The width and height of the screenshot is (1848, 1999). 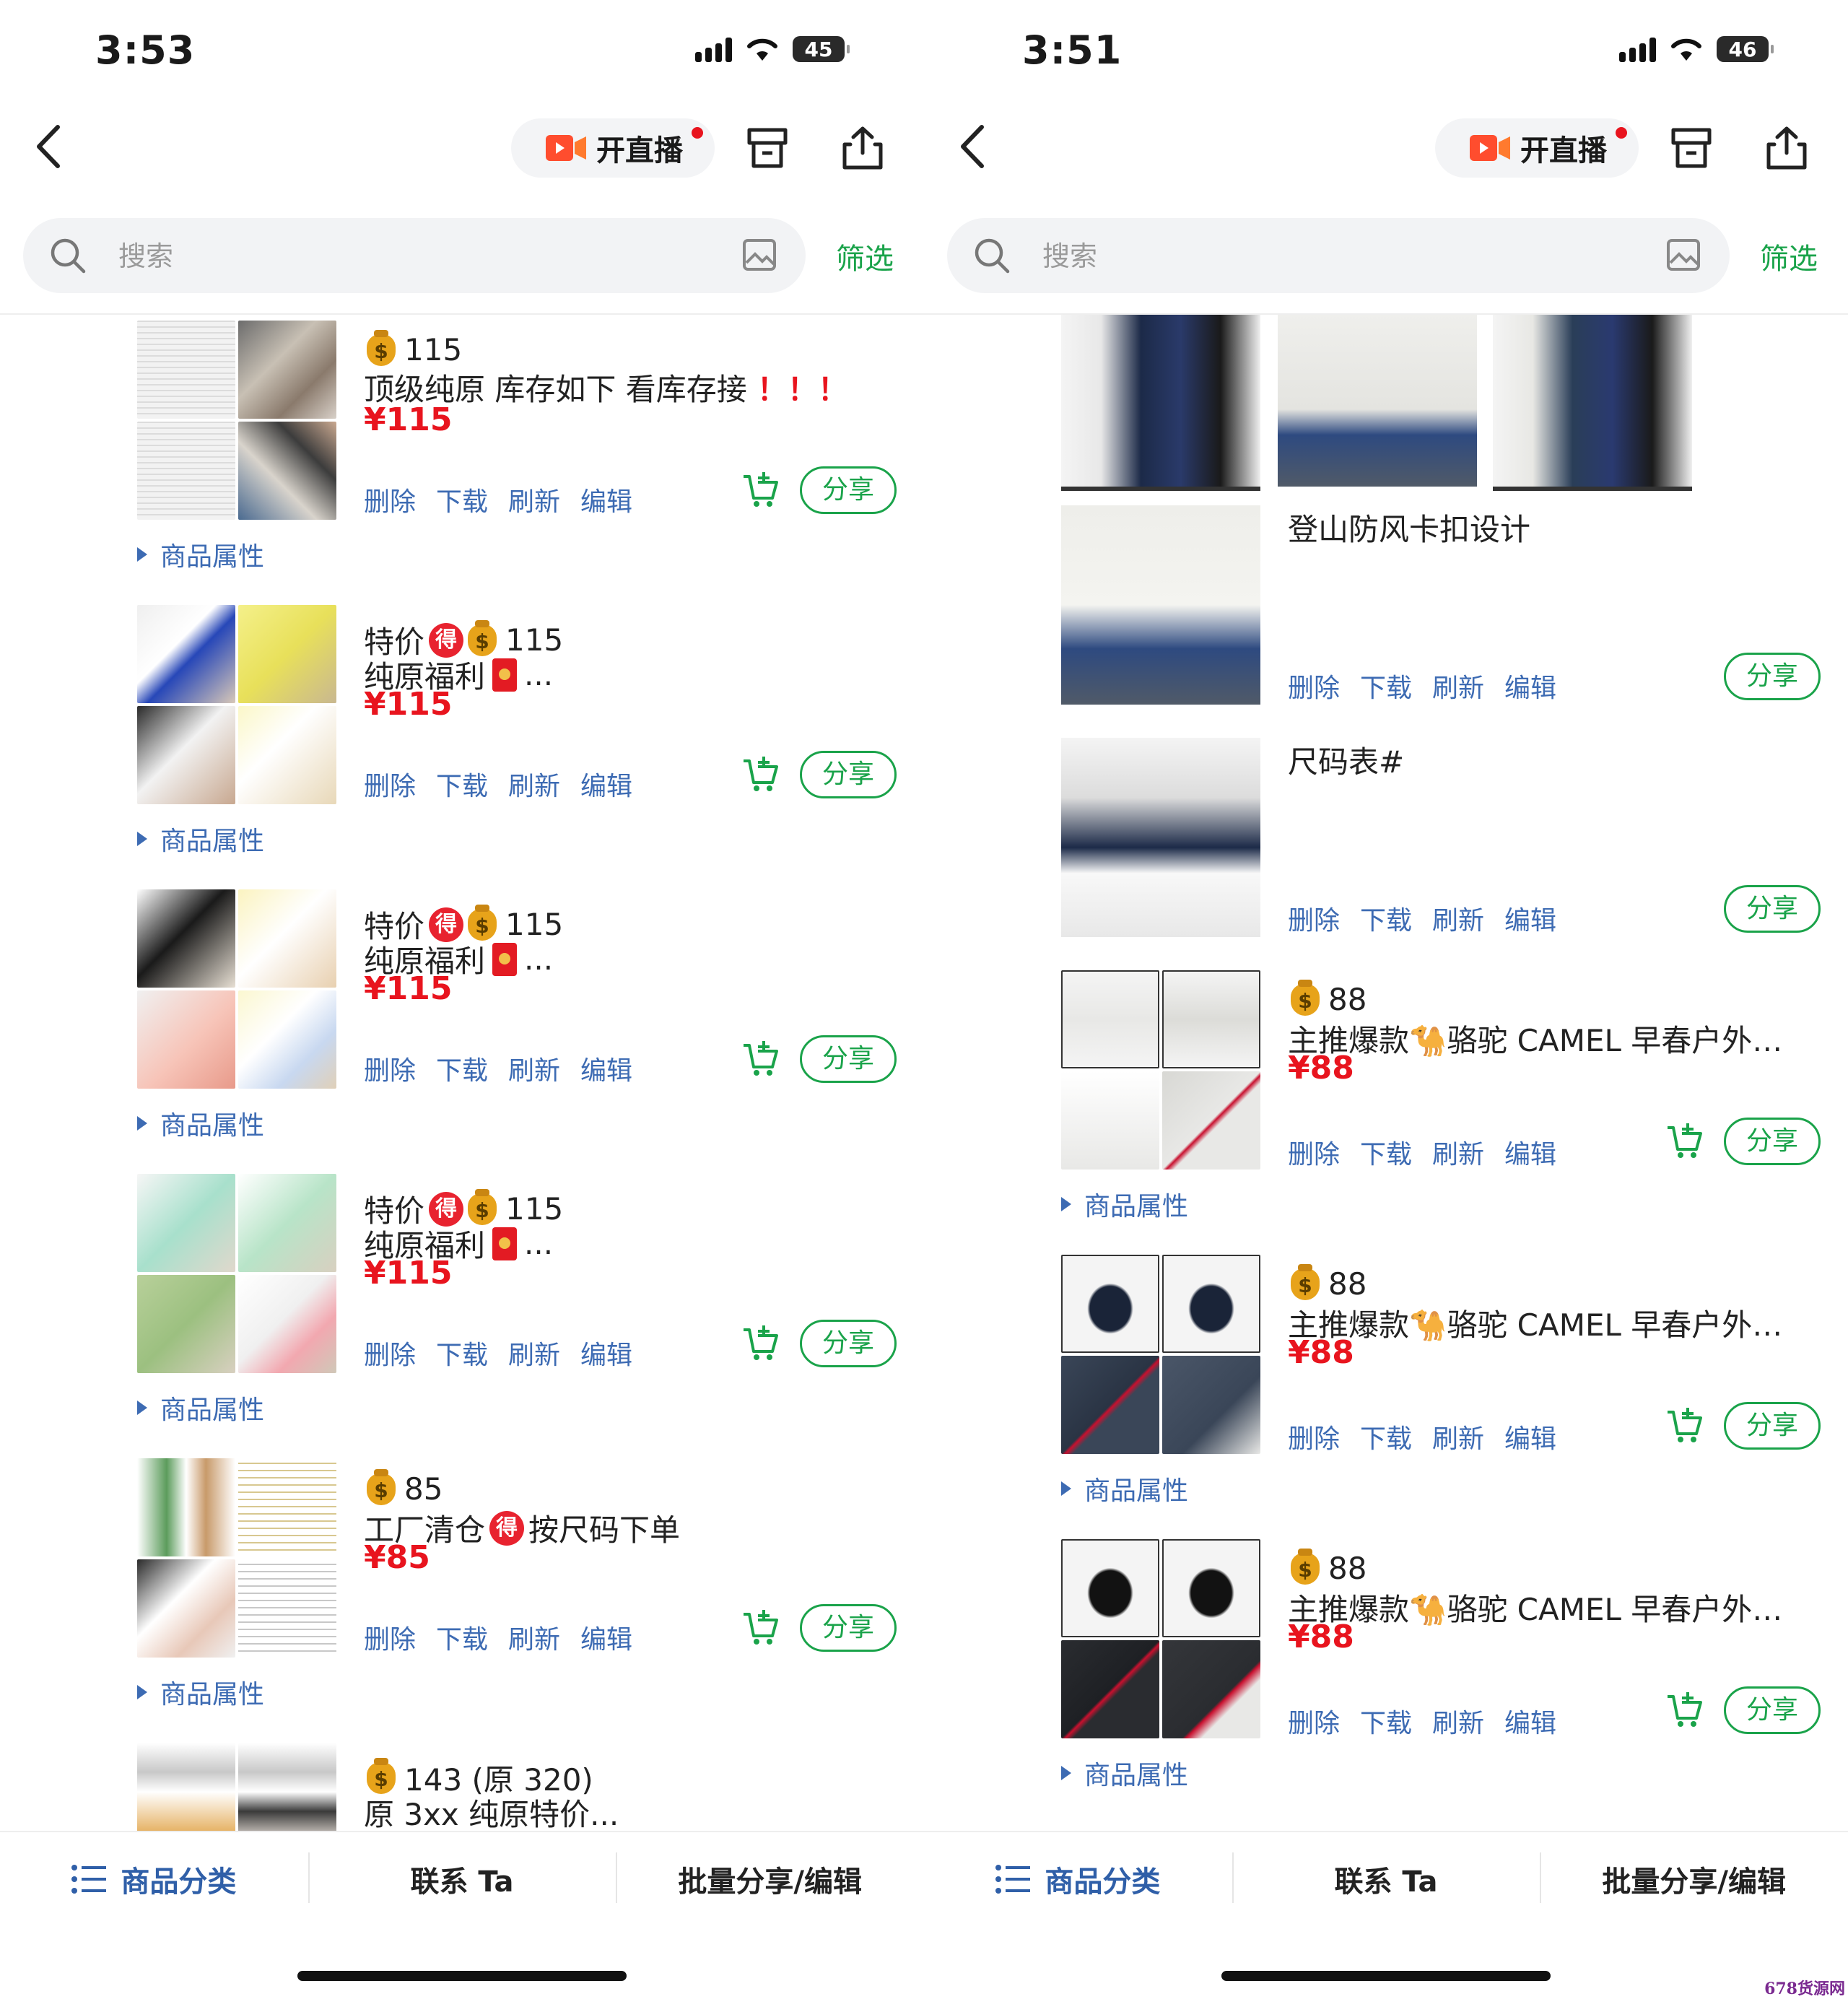 I want to click on tab-categories: 商品分类, so click(x=154, y=1879).